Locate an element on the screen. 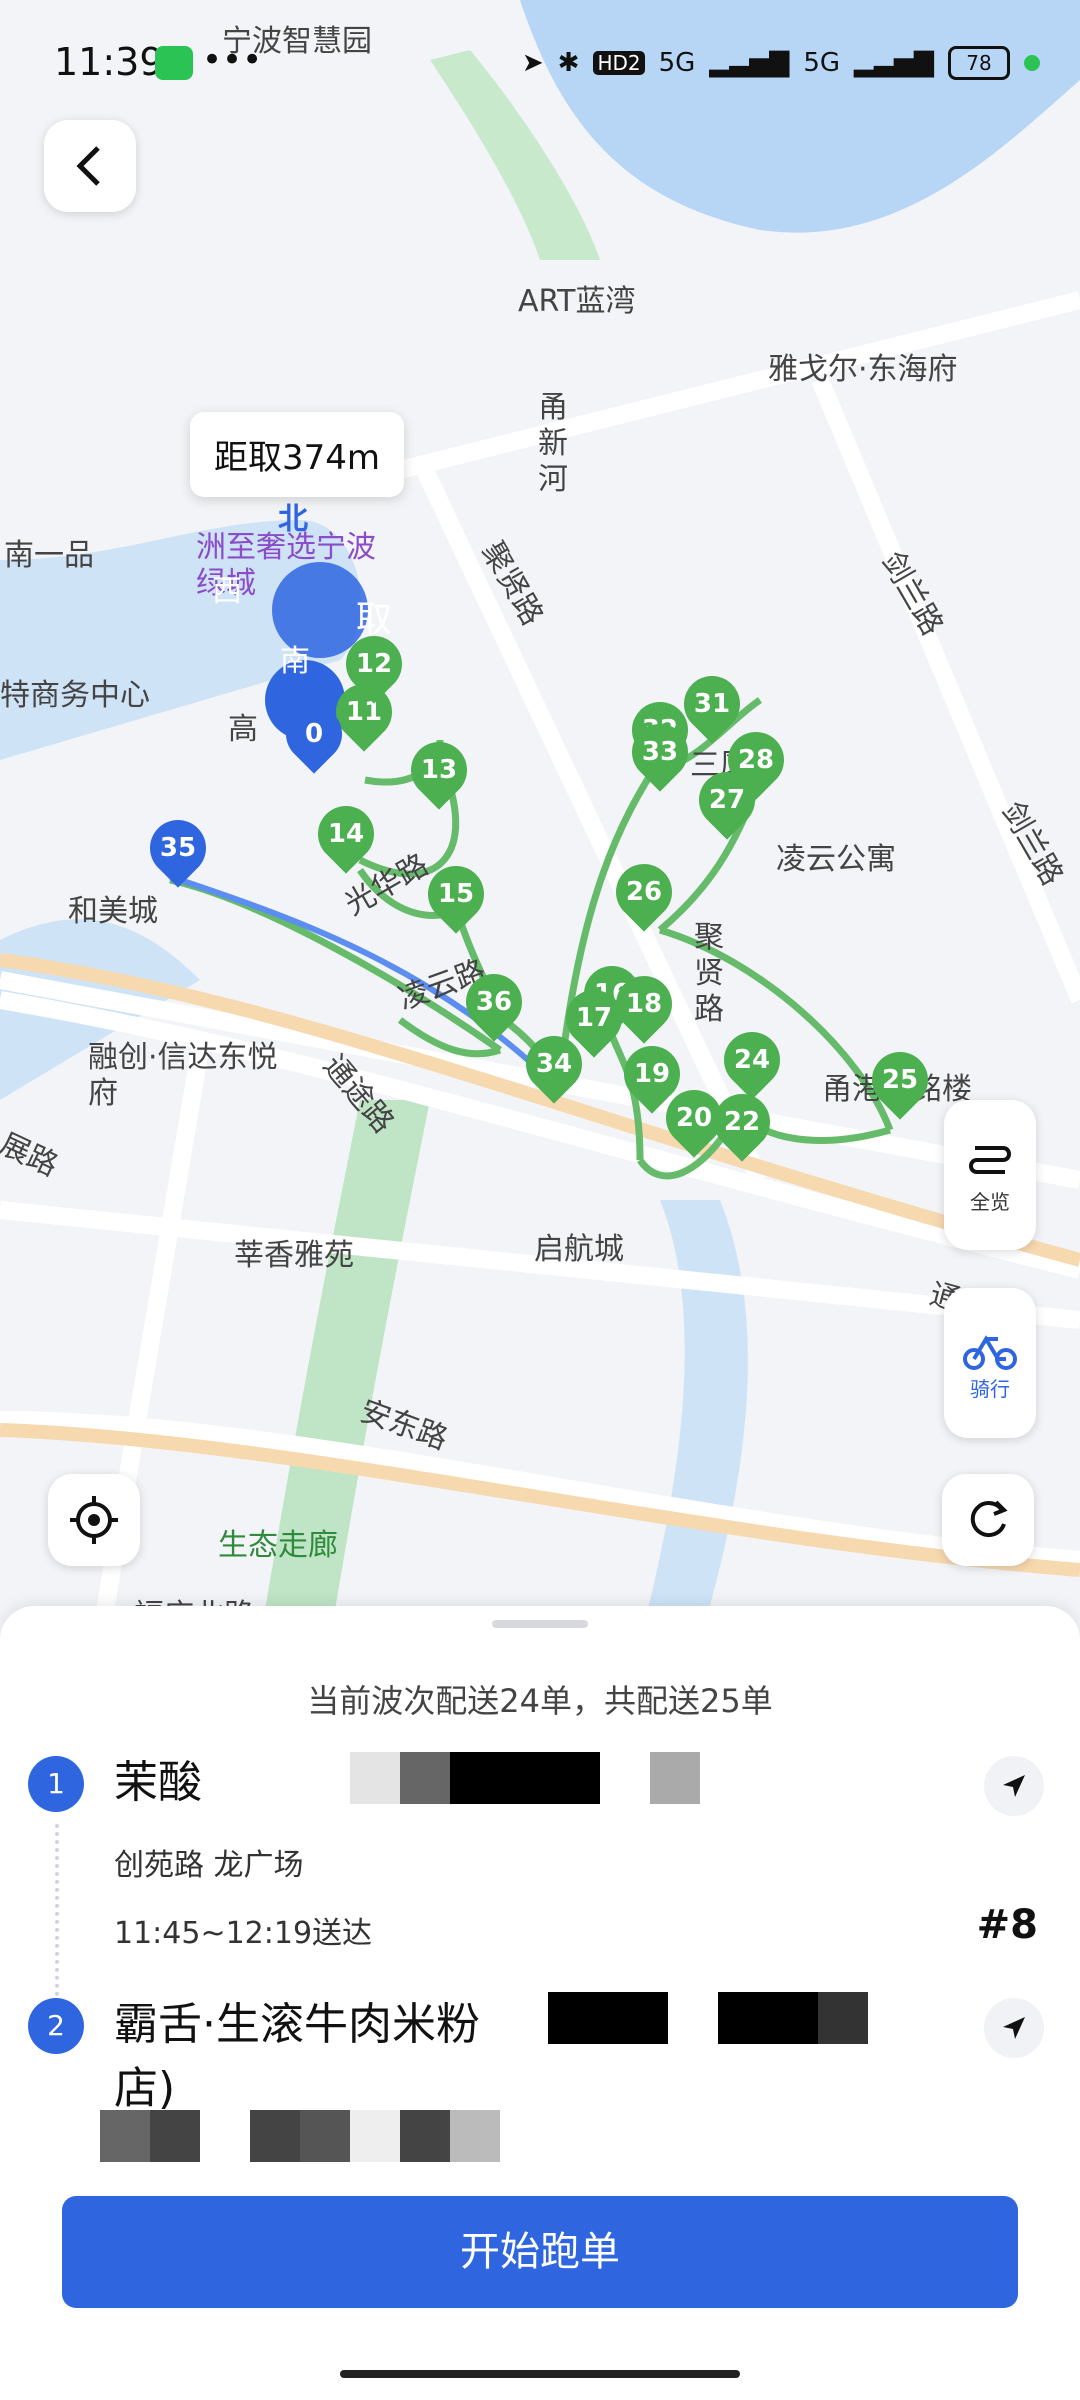 The image size is (1080, 2400). ride-label: 骑行 is located at coordinates (990, 1388).